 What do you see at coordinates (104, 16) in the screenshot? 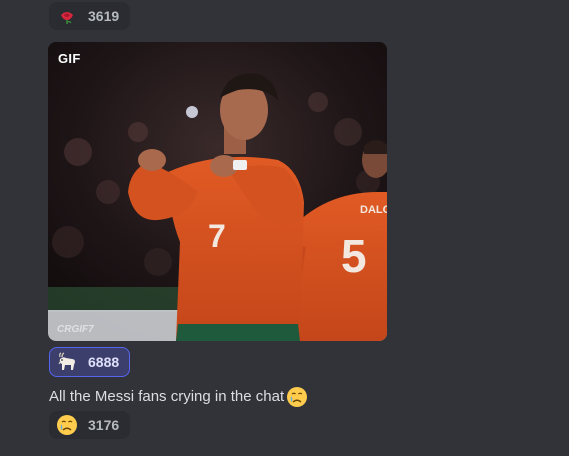
I see `reaction-count: 3619` at bounding box center [104, 16].